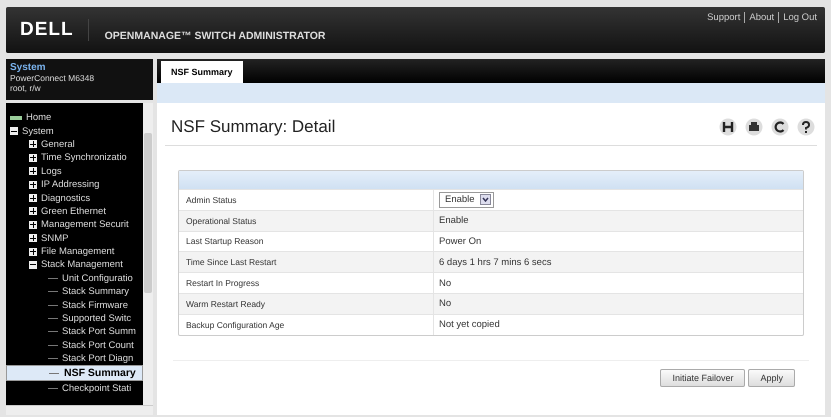  Describe the element at coordinates (728, 127) in the screenshot. I see `save-icon` at that location.